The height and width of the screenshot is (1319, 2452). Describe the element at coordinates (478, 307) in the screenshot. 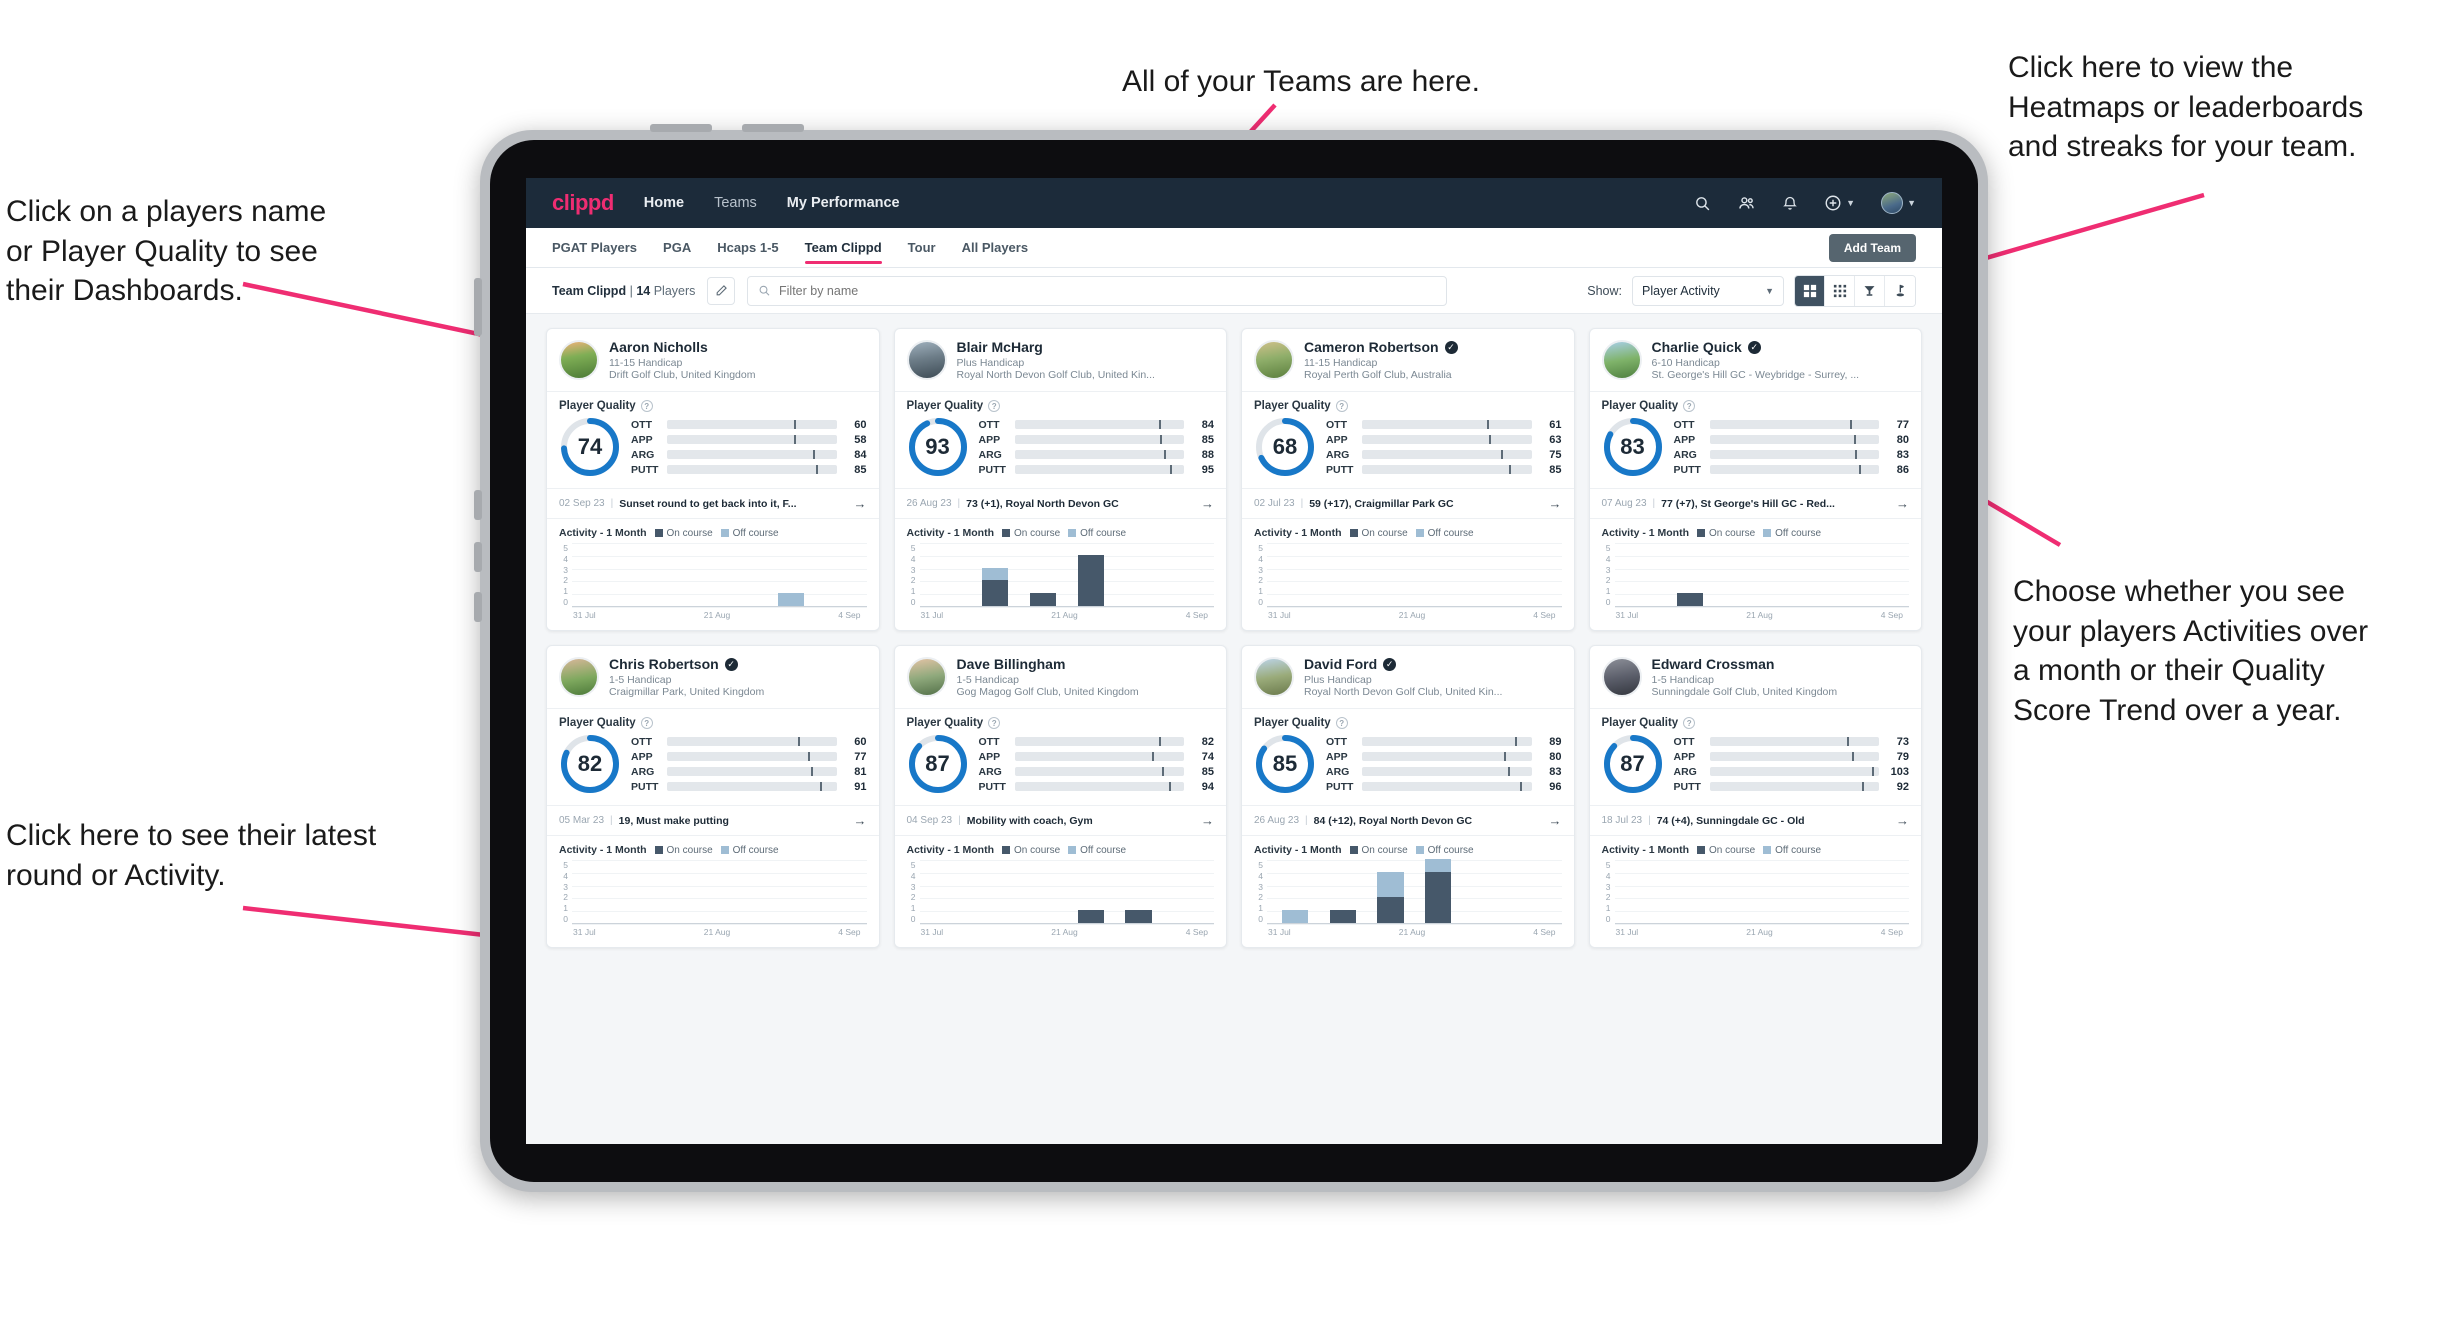

I see `power-button` at that location.